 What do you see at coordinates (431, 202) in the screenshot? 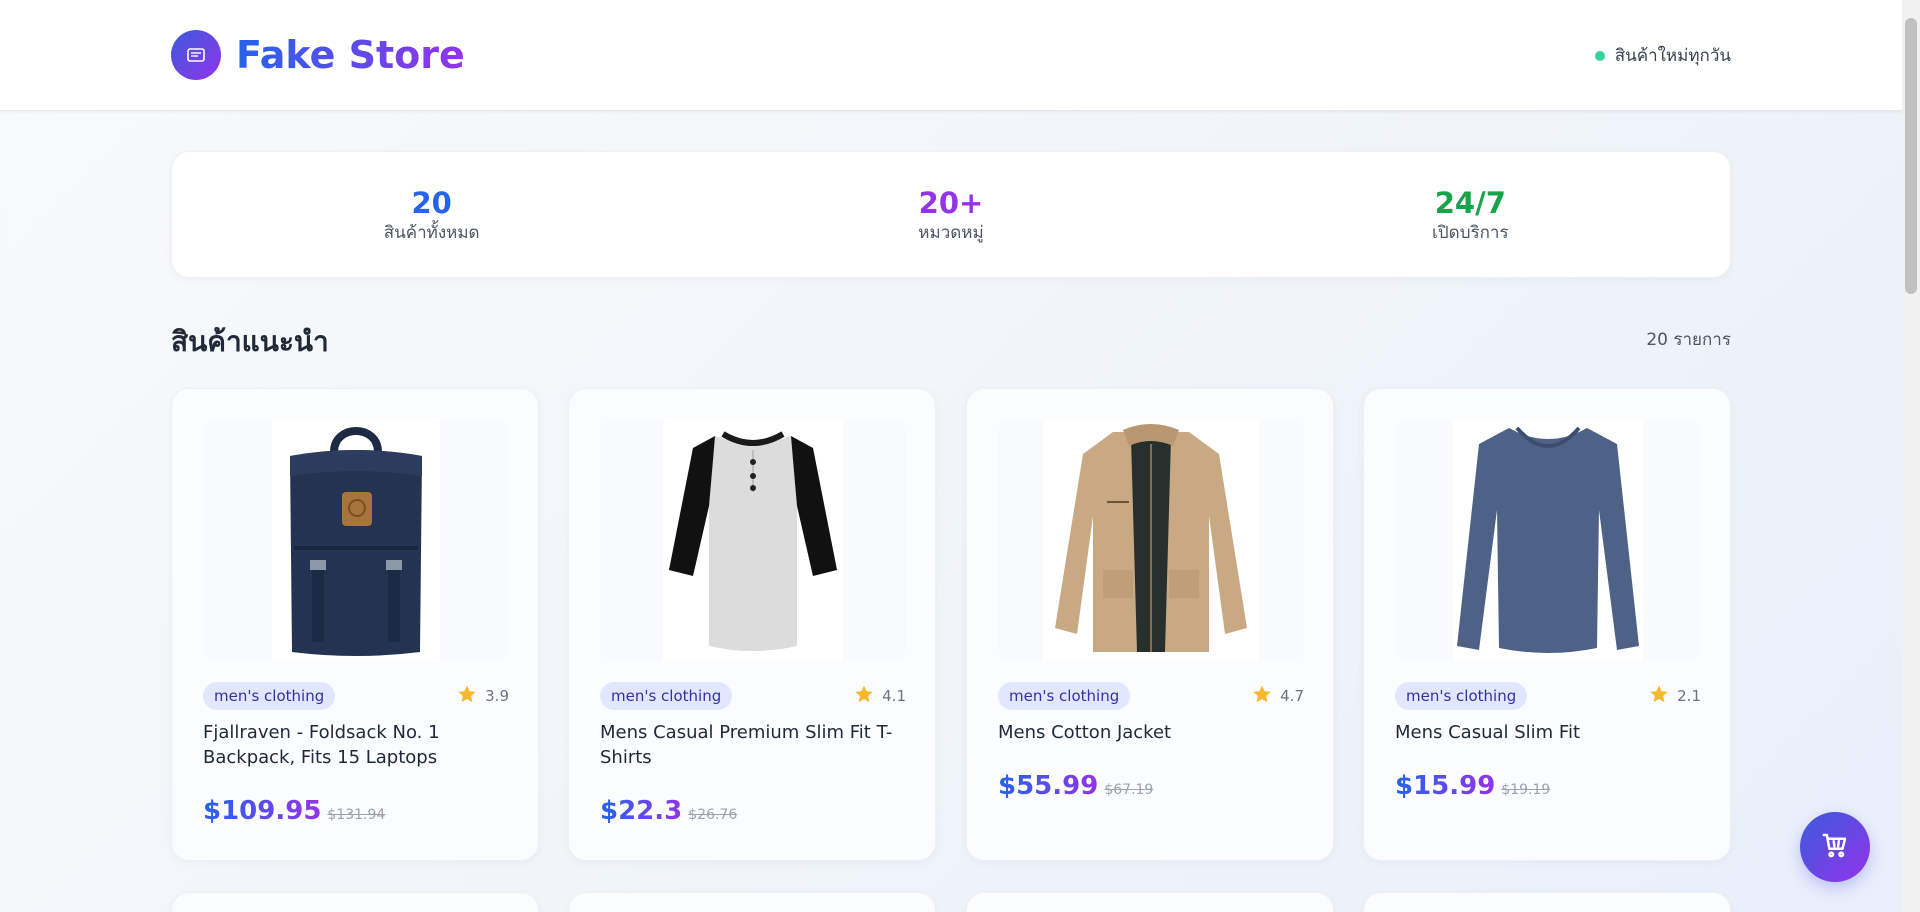
I see `stat-value: 20` at bounding box center [431, 202].